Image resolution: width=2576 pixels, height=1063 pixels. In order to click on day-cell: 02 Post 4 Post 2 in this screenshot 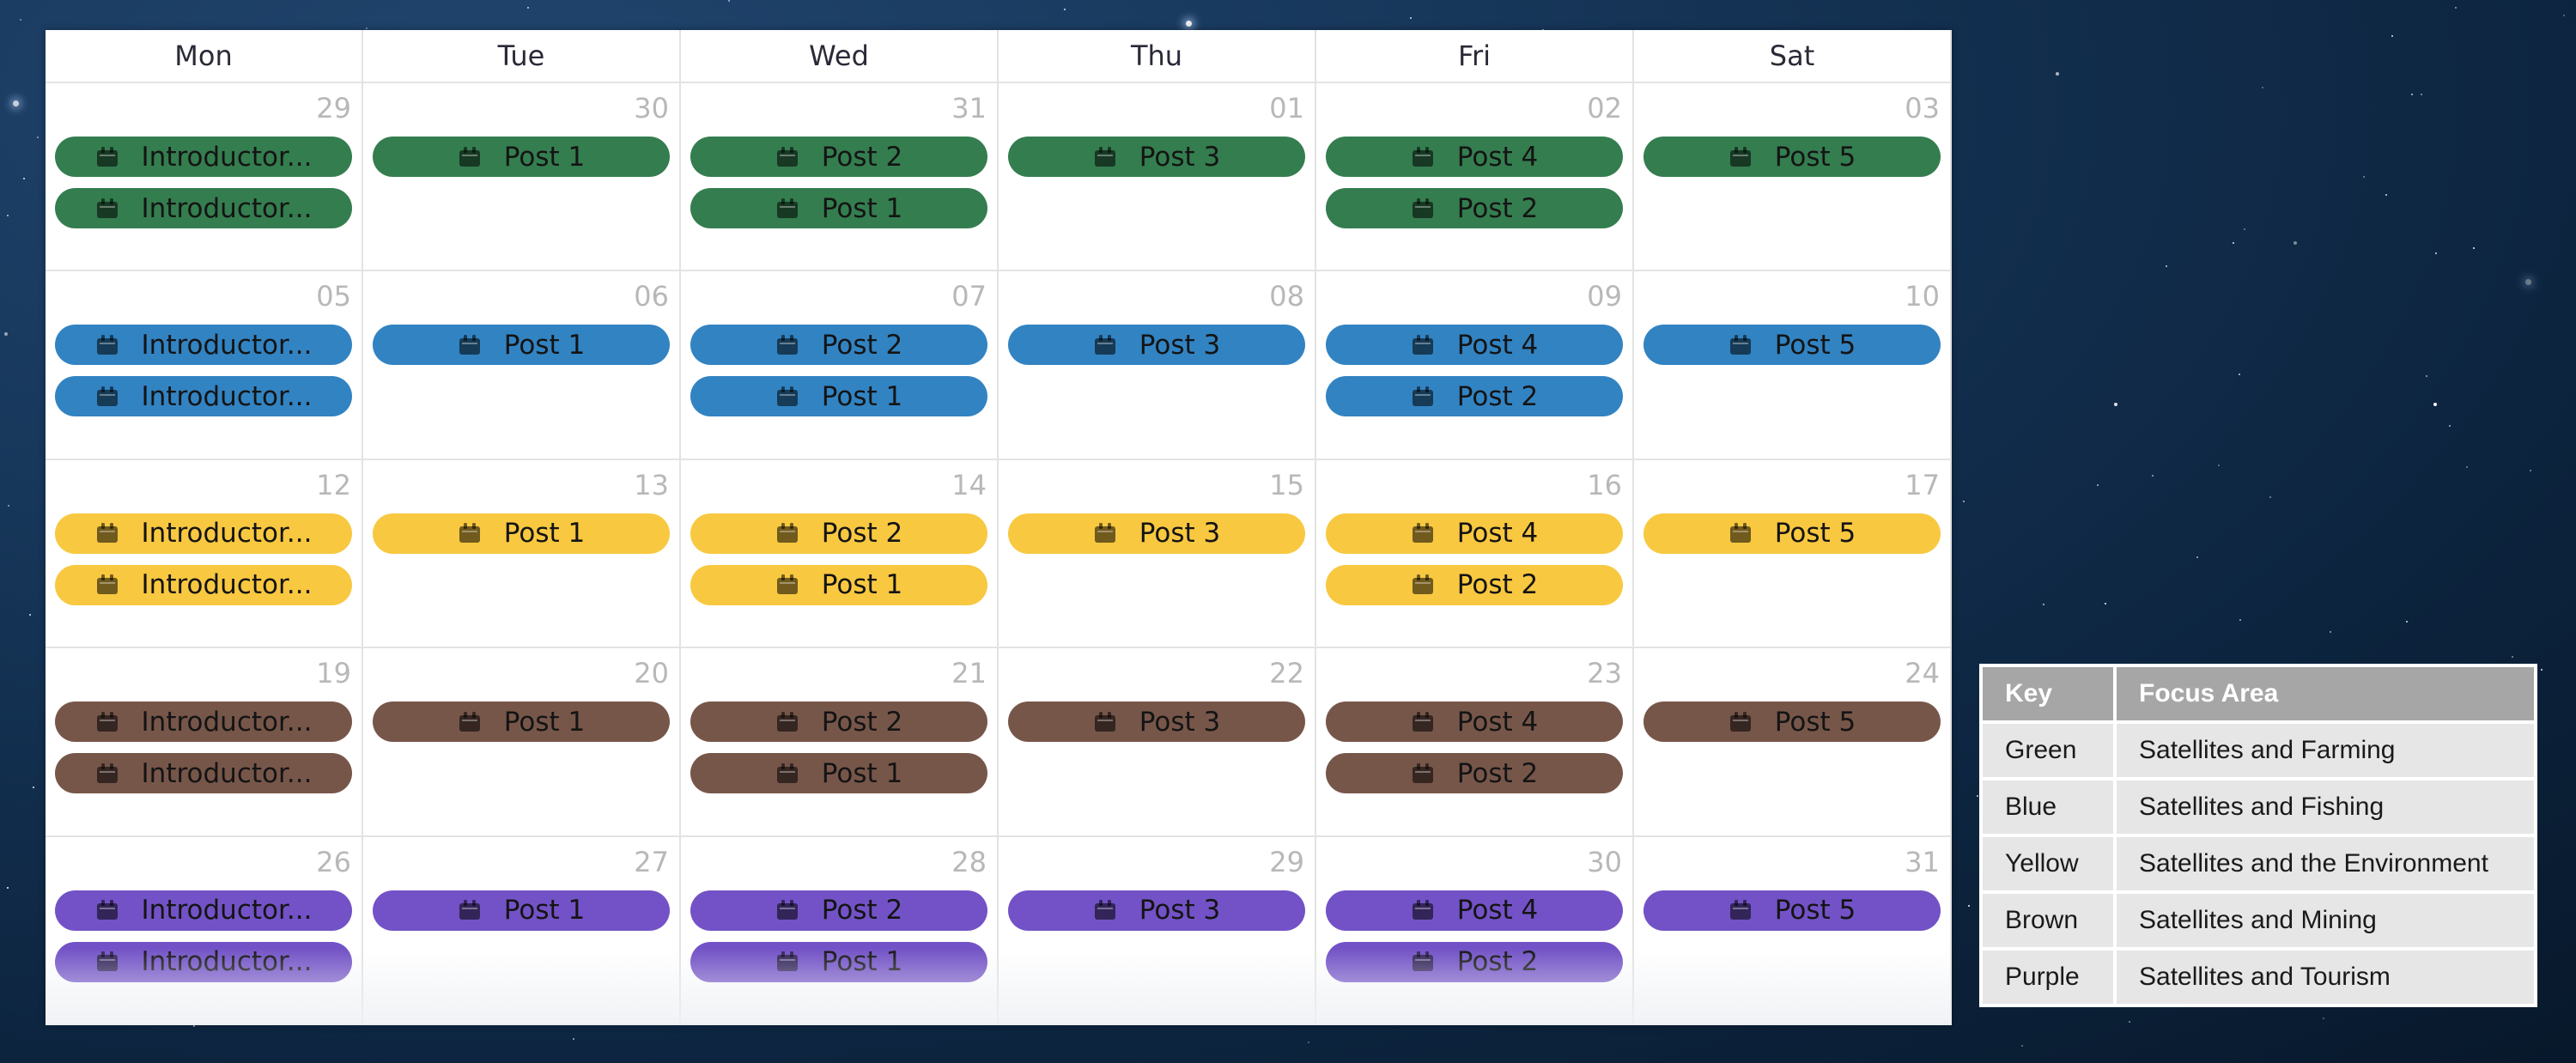, I will do `click(1475, 177)`.